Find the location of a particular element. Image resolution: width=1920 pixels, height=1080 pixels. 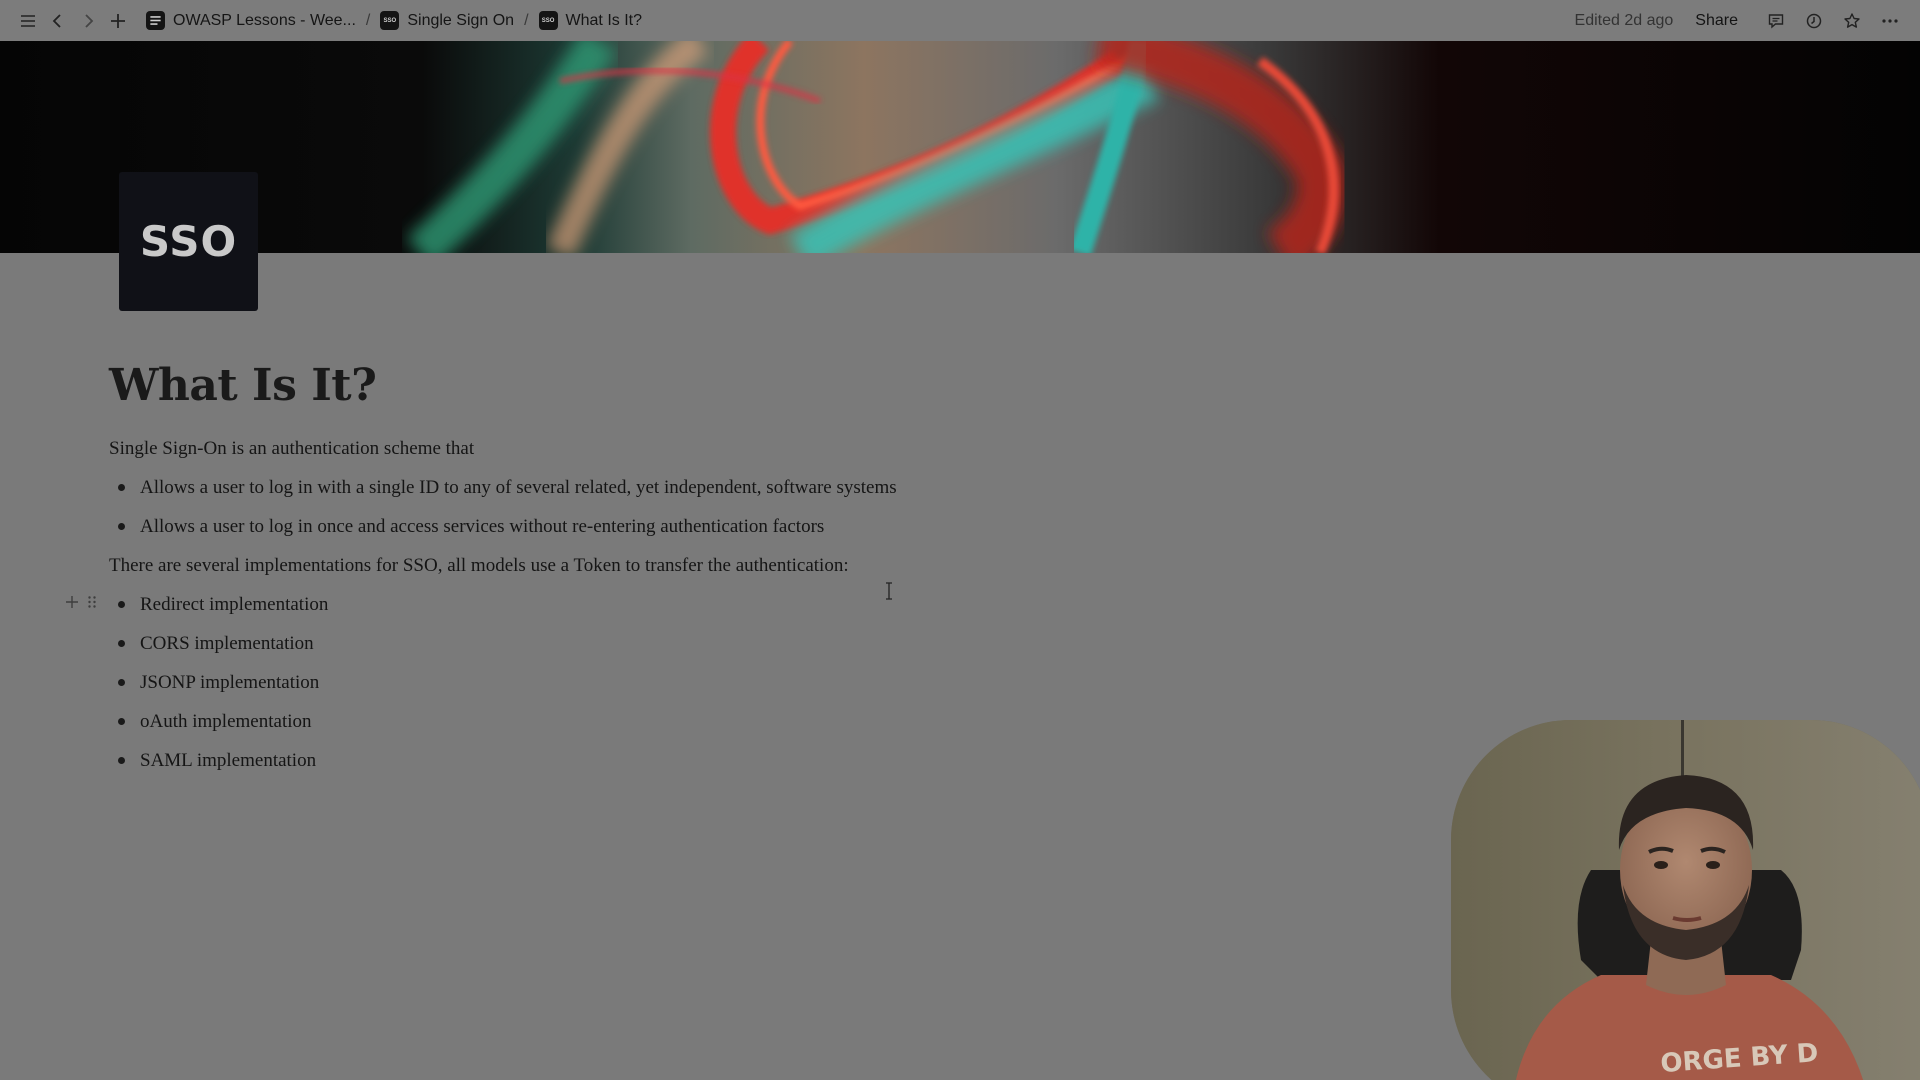

list-item: CORS implementation is located at coordinates (659, 643).